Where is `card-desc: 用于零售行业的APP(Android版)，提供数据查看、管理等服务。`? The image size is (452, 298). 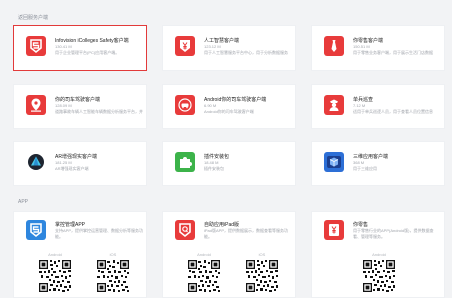 card-desc: 用于零售行业的APP(Android版)，提供数据查看、管理等服务。 is located at coordinates (393, 233).